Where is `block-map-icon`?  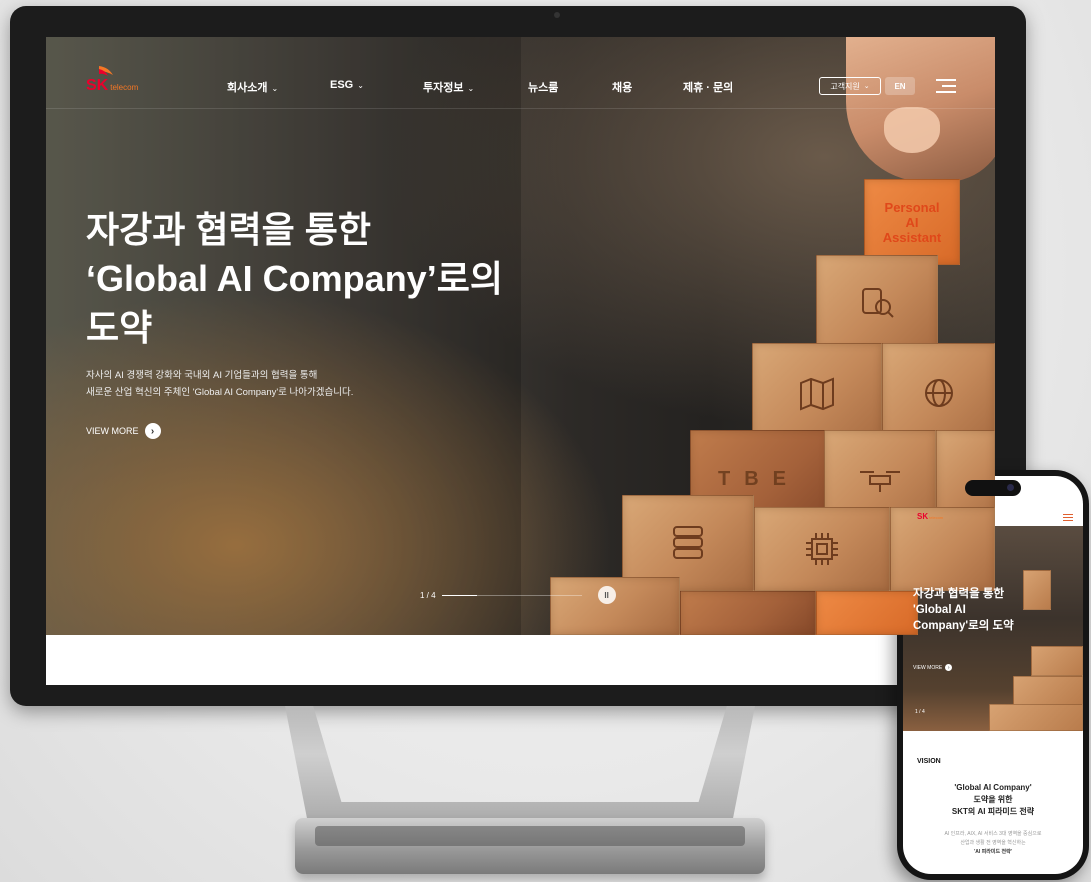 block-map-icon is located at coordinates (817, 393).